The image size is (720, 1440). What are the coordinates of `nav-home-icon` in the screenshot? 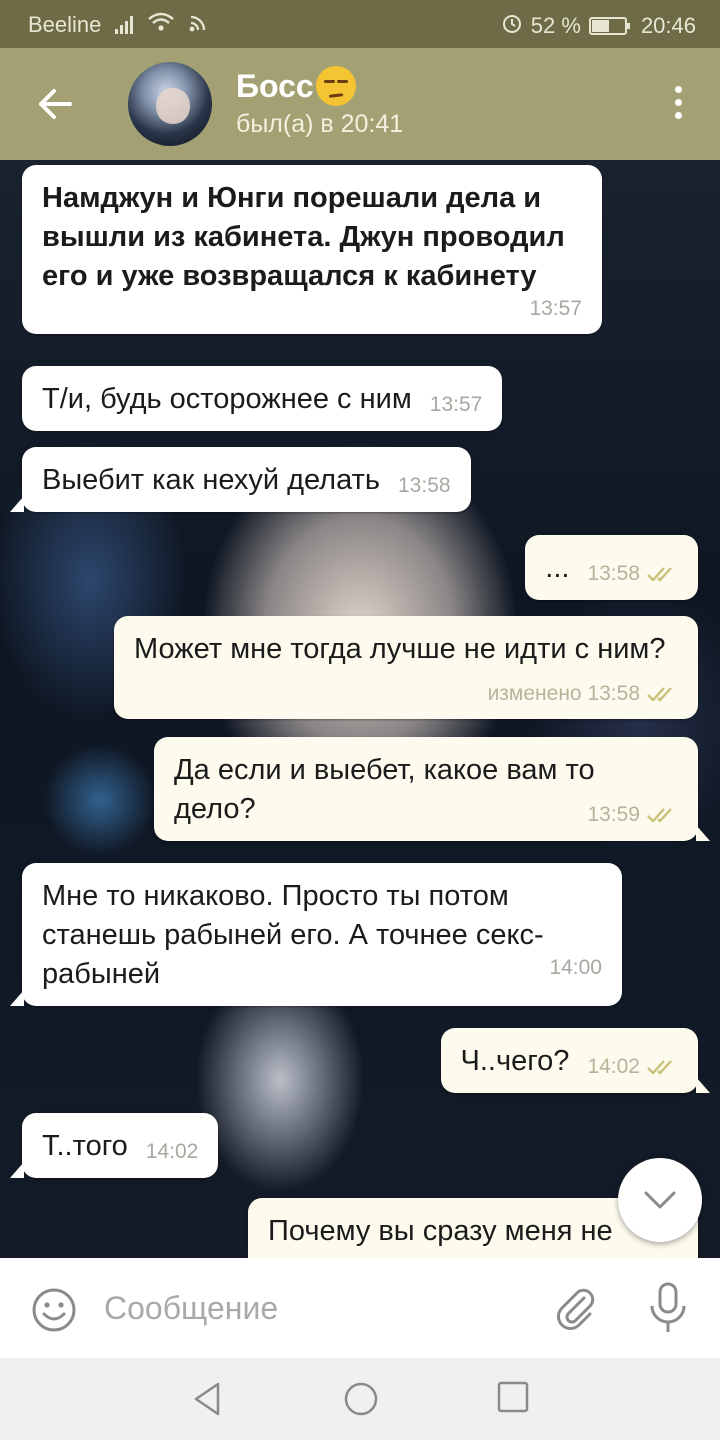 It's located at (361, 1399).